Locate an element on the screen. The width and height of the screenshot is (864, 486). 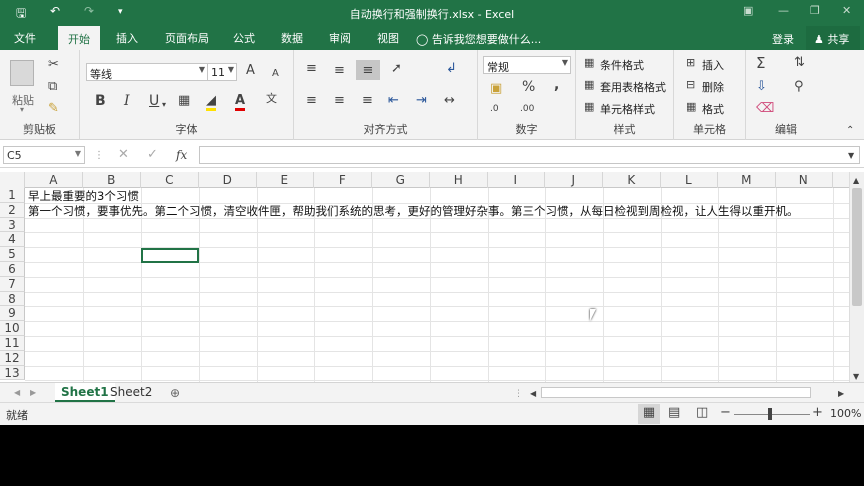
decrease-decimal-icon: .00 is located at coordinates (527, 109).